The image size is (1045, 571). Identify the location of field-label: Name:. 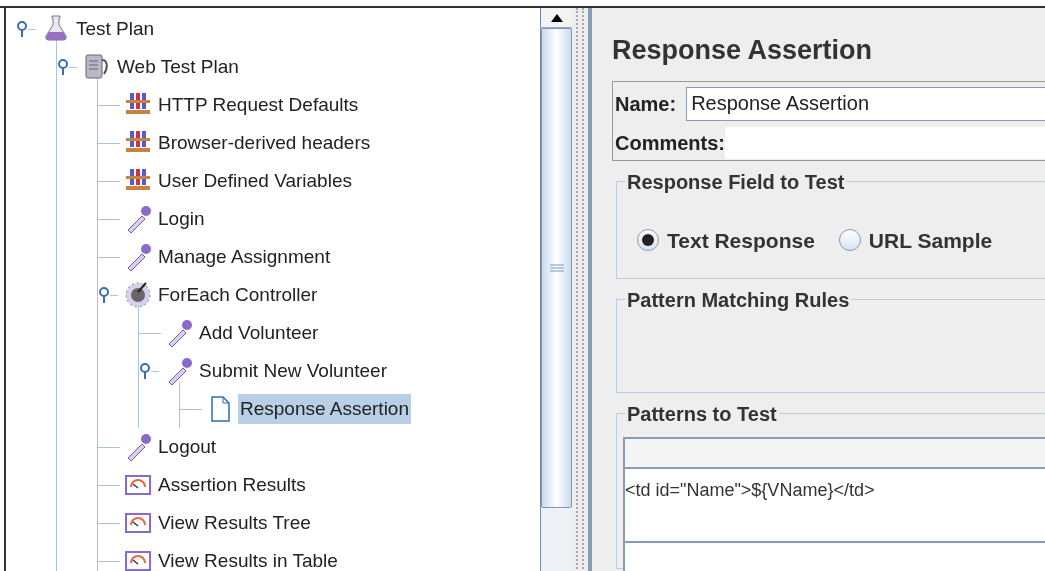
(645, 104).